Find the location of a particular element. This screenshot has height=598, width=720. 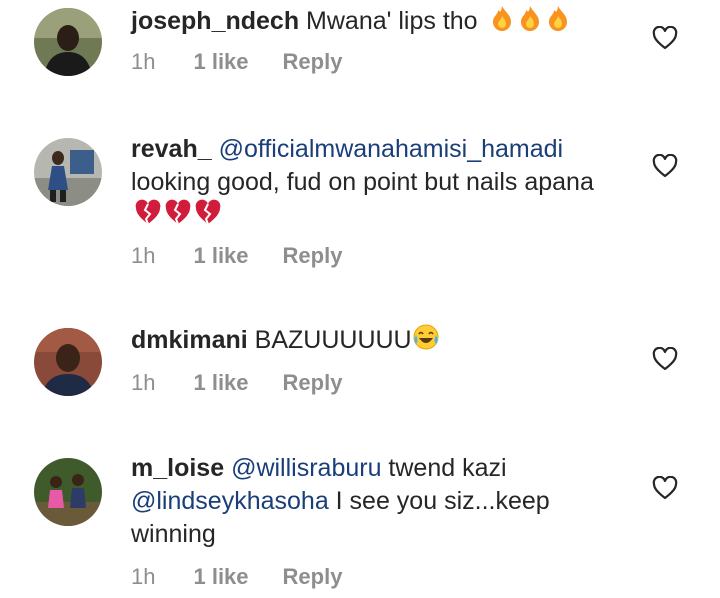

mention-link: @lindseykhasoha is located at coordinates (230, 501).